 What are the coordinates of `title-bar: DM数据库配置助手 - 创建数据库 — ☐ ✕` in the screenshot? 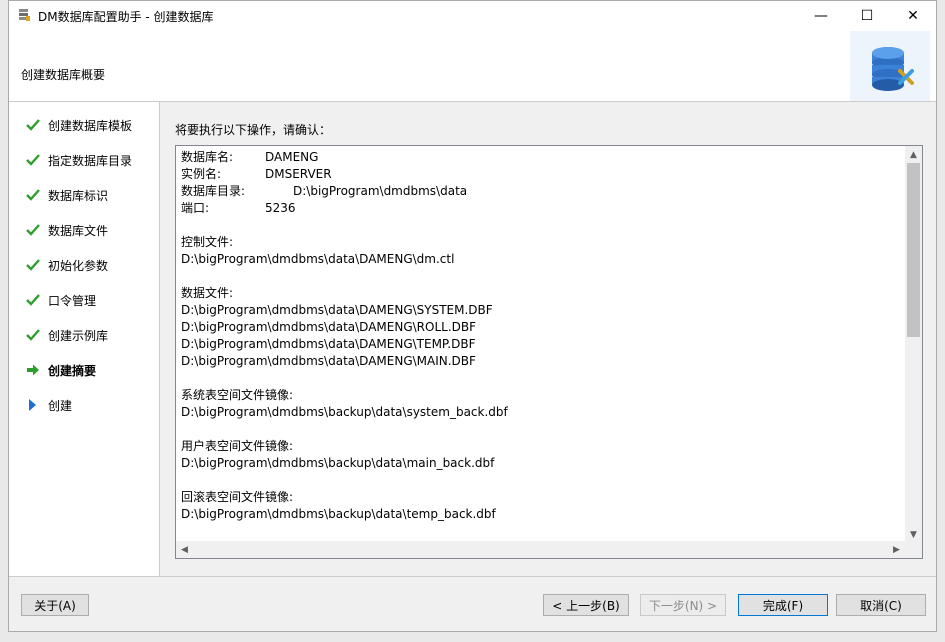 It's located at (472, 16).